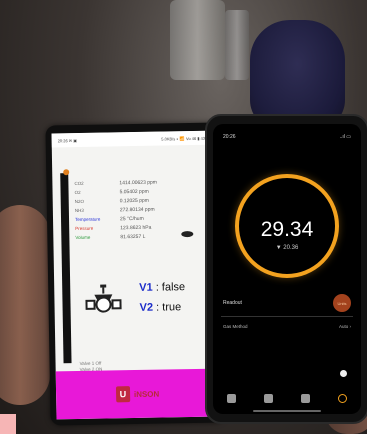  Describe the element at coordinates (287, 398) in the screenshot. I see `tab-bar` at that location.